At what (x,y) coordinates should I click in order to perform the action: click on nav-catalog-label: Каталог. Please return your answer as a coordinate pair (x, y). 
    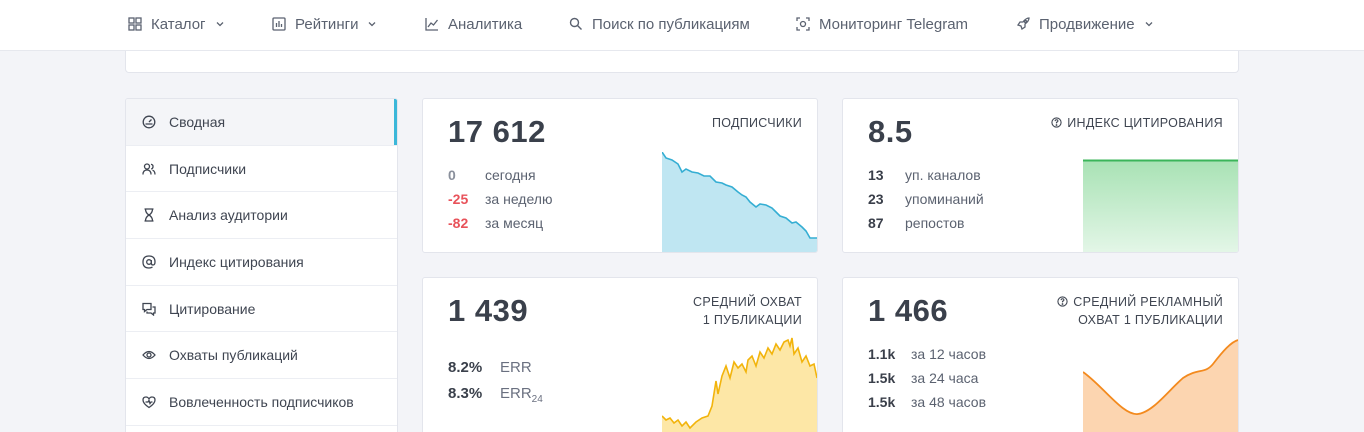
    Looking at the image, I should click on (178, 24).